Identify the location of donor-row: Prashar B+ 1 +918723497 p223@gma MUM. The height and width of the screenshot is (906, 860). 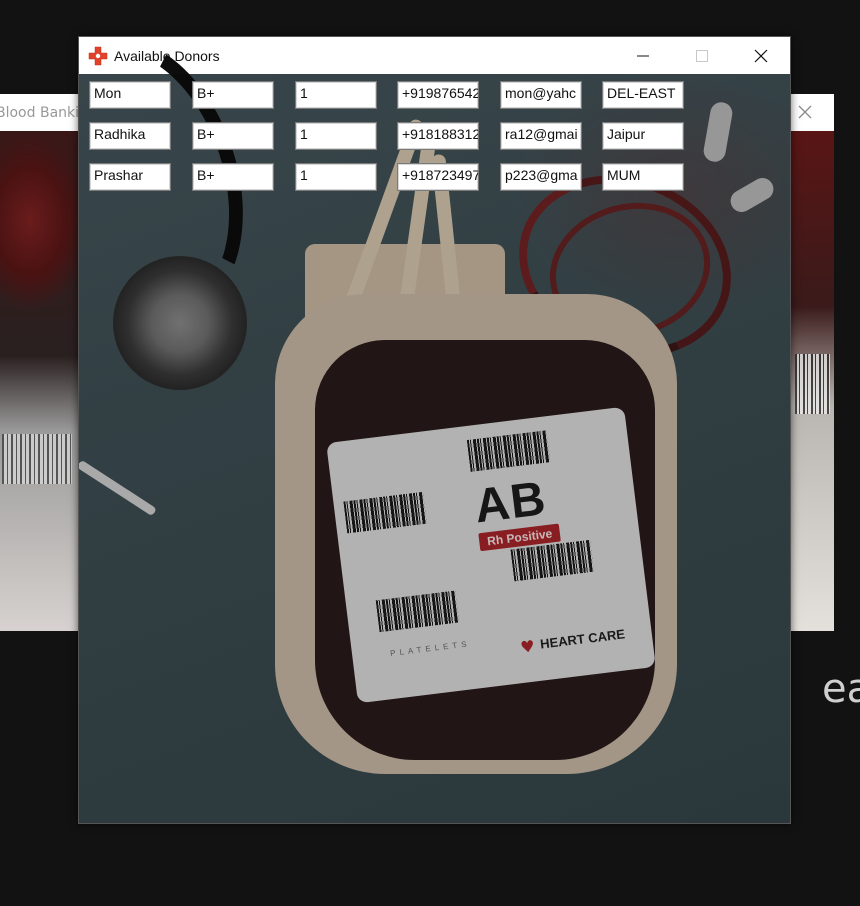
(439, 177).